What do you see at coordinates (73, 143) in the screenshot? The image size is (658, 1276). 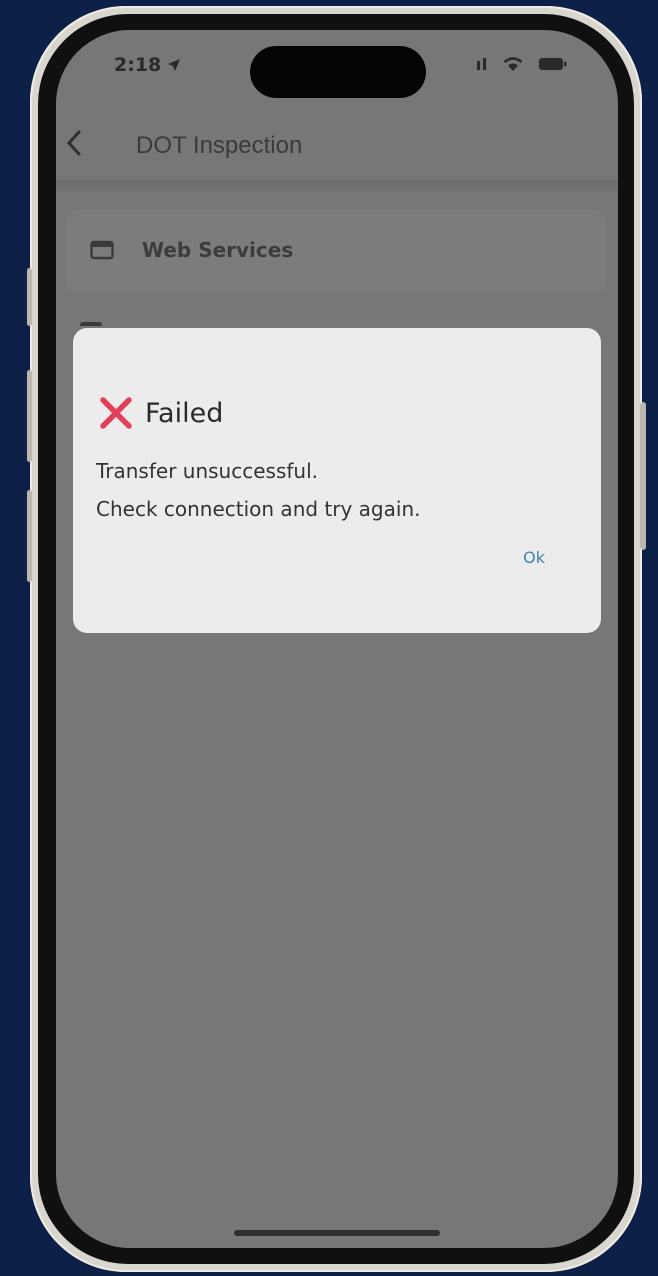 I see `chevron-left-icon` at bounding box center [73, 143].